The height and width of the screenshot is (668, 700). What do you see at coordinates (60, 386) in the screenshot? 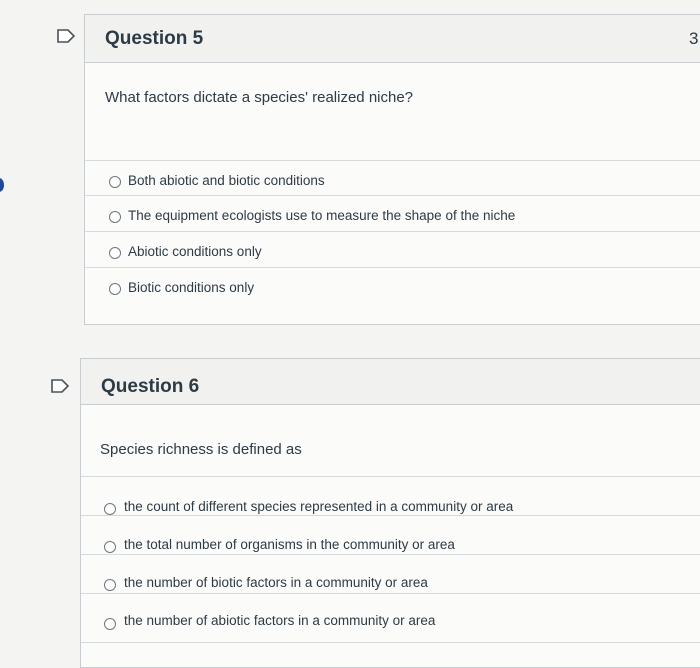
I see `flag-question-6-icon` at bounding box center [60, 386].